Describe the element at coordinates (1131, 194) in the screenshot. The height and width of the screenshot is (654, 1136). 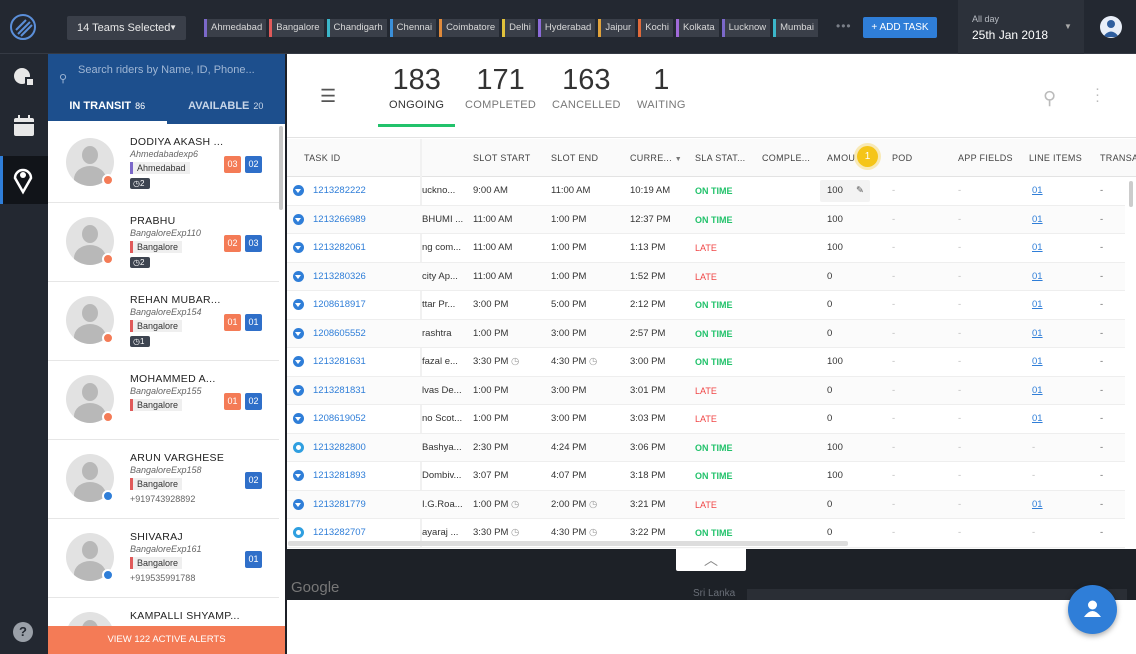
I see `table-vertical-scrollbar` at that location.